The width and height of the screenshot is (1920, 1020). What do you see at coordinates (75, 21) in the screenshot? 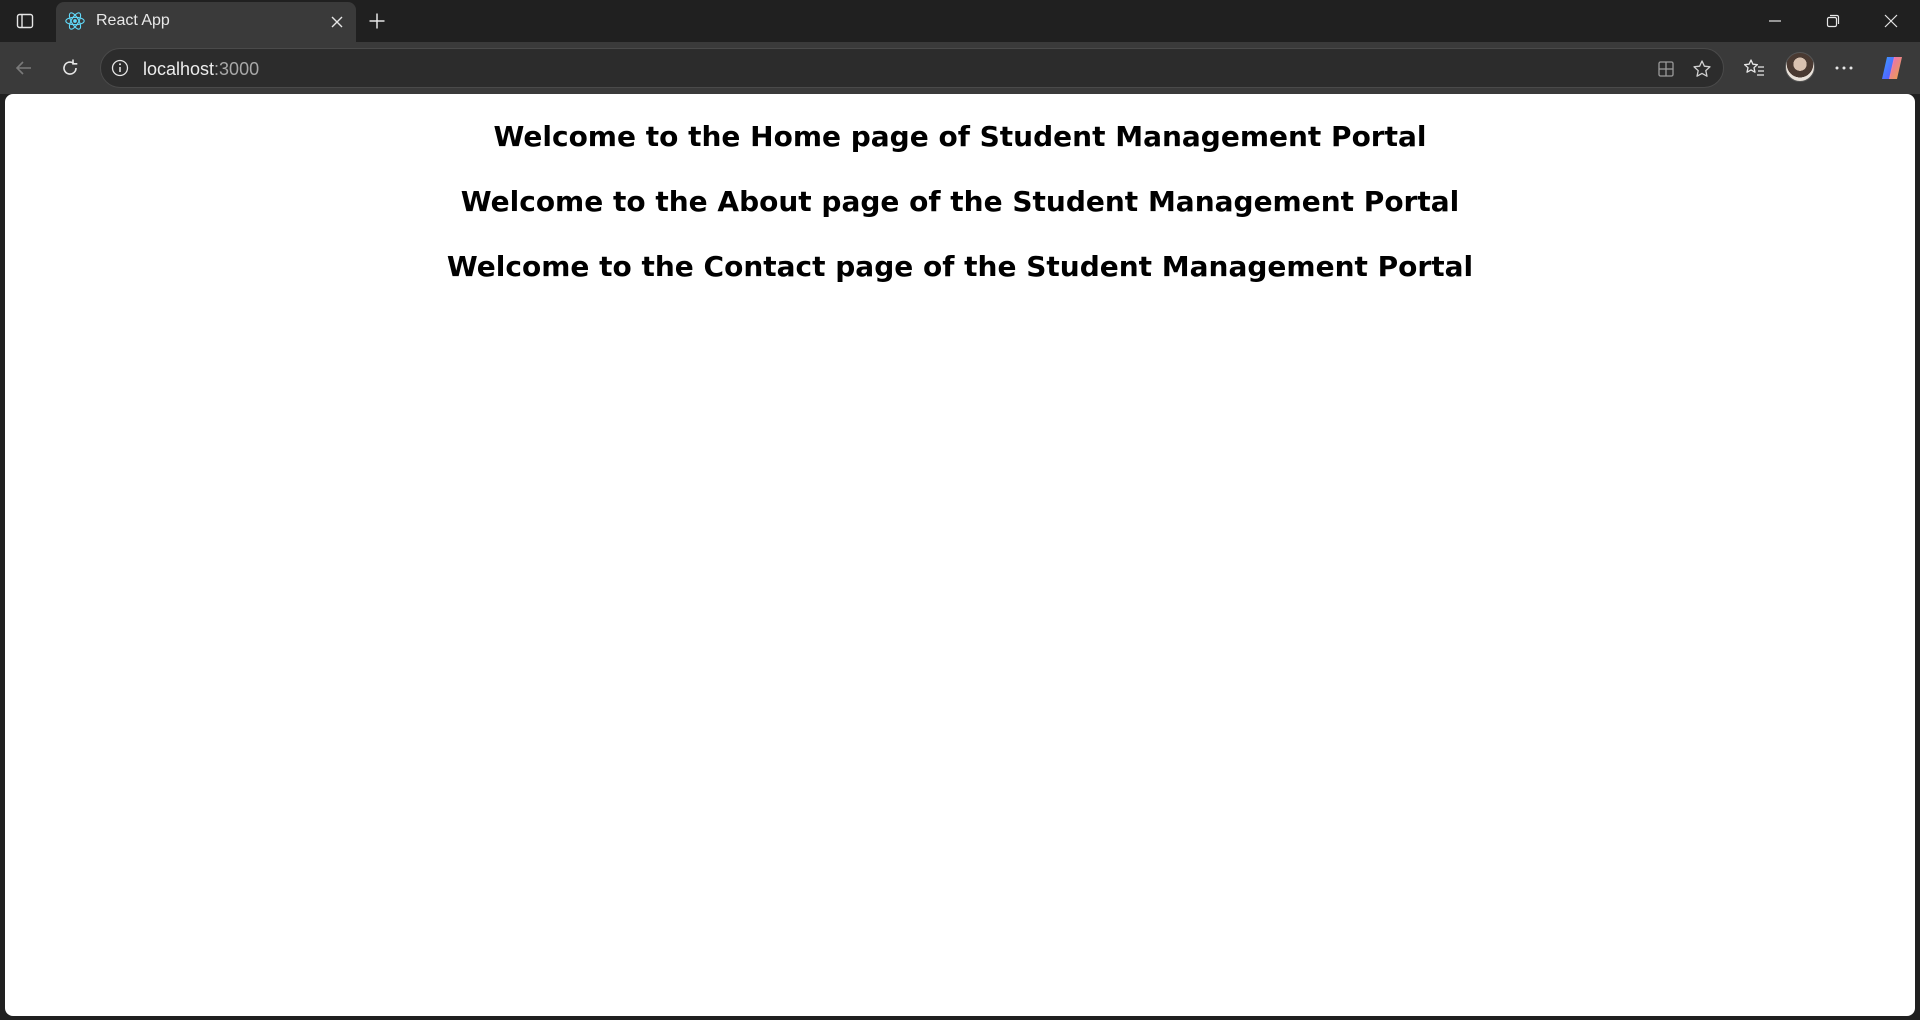
I see `react-logo-icon` at bounding box center [75, 21].